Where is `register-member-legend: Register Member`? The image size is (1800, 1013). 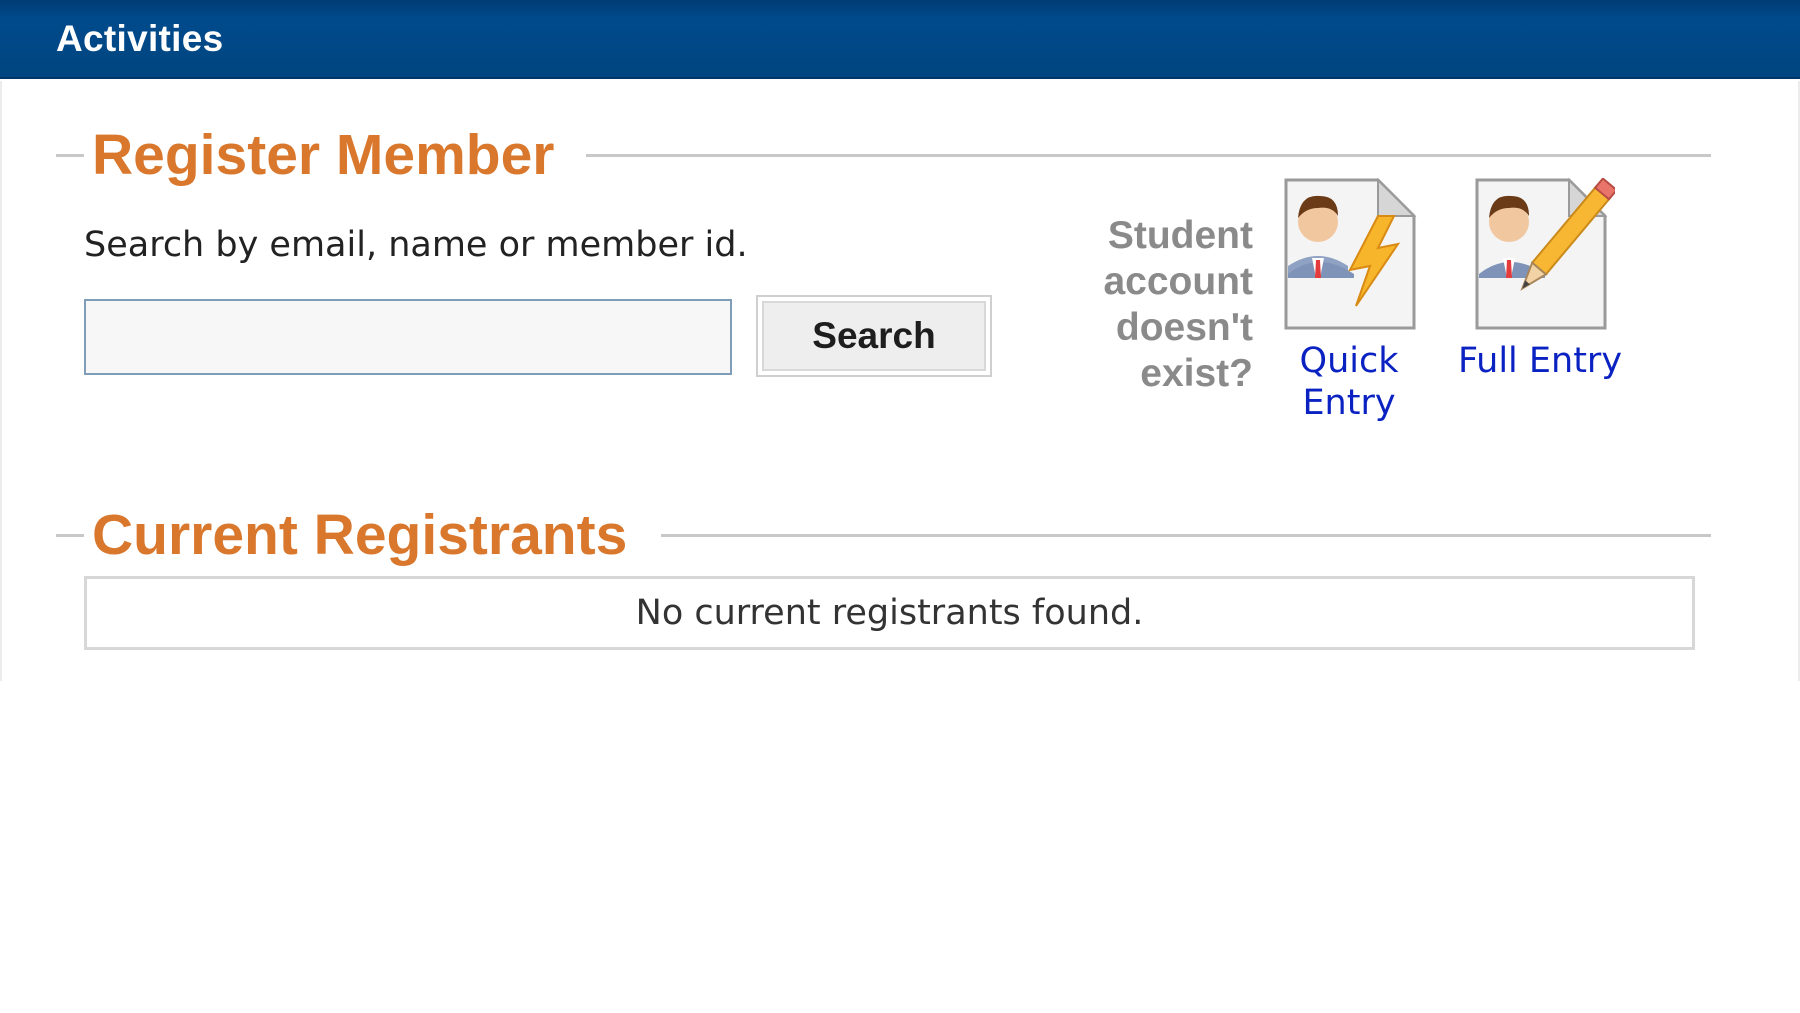
register-member-legend: Register Member is located at coordinates (883, 155).